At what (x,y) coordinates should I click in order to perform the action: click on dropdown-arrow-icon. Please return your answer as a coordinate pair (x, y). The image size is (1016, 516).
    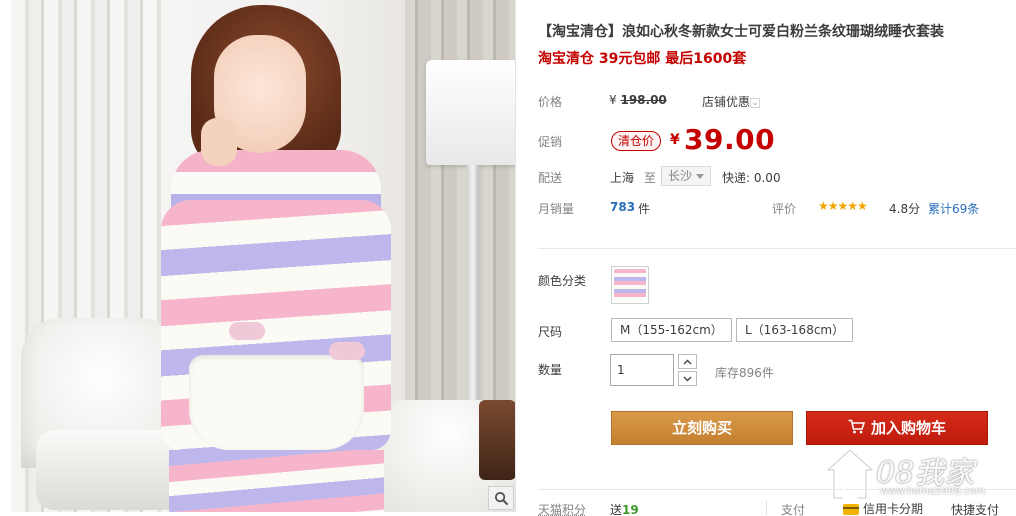
    Looking at the image, I should click on (700, 176).